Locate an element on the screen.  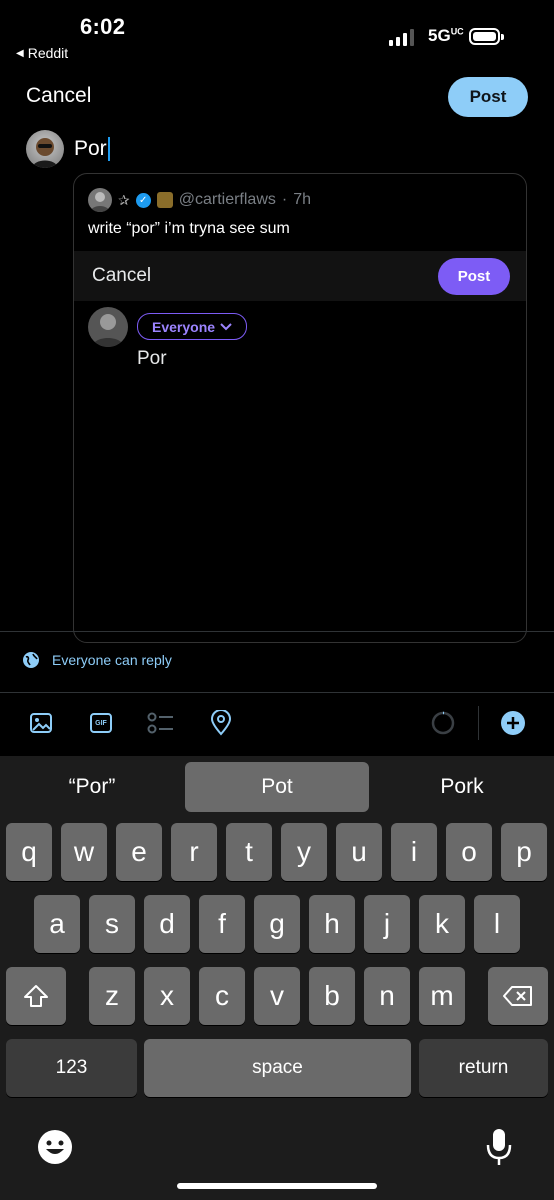
key-n: n is located at coordinates (387, 996).